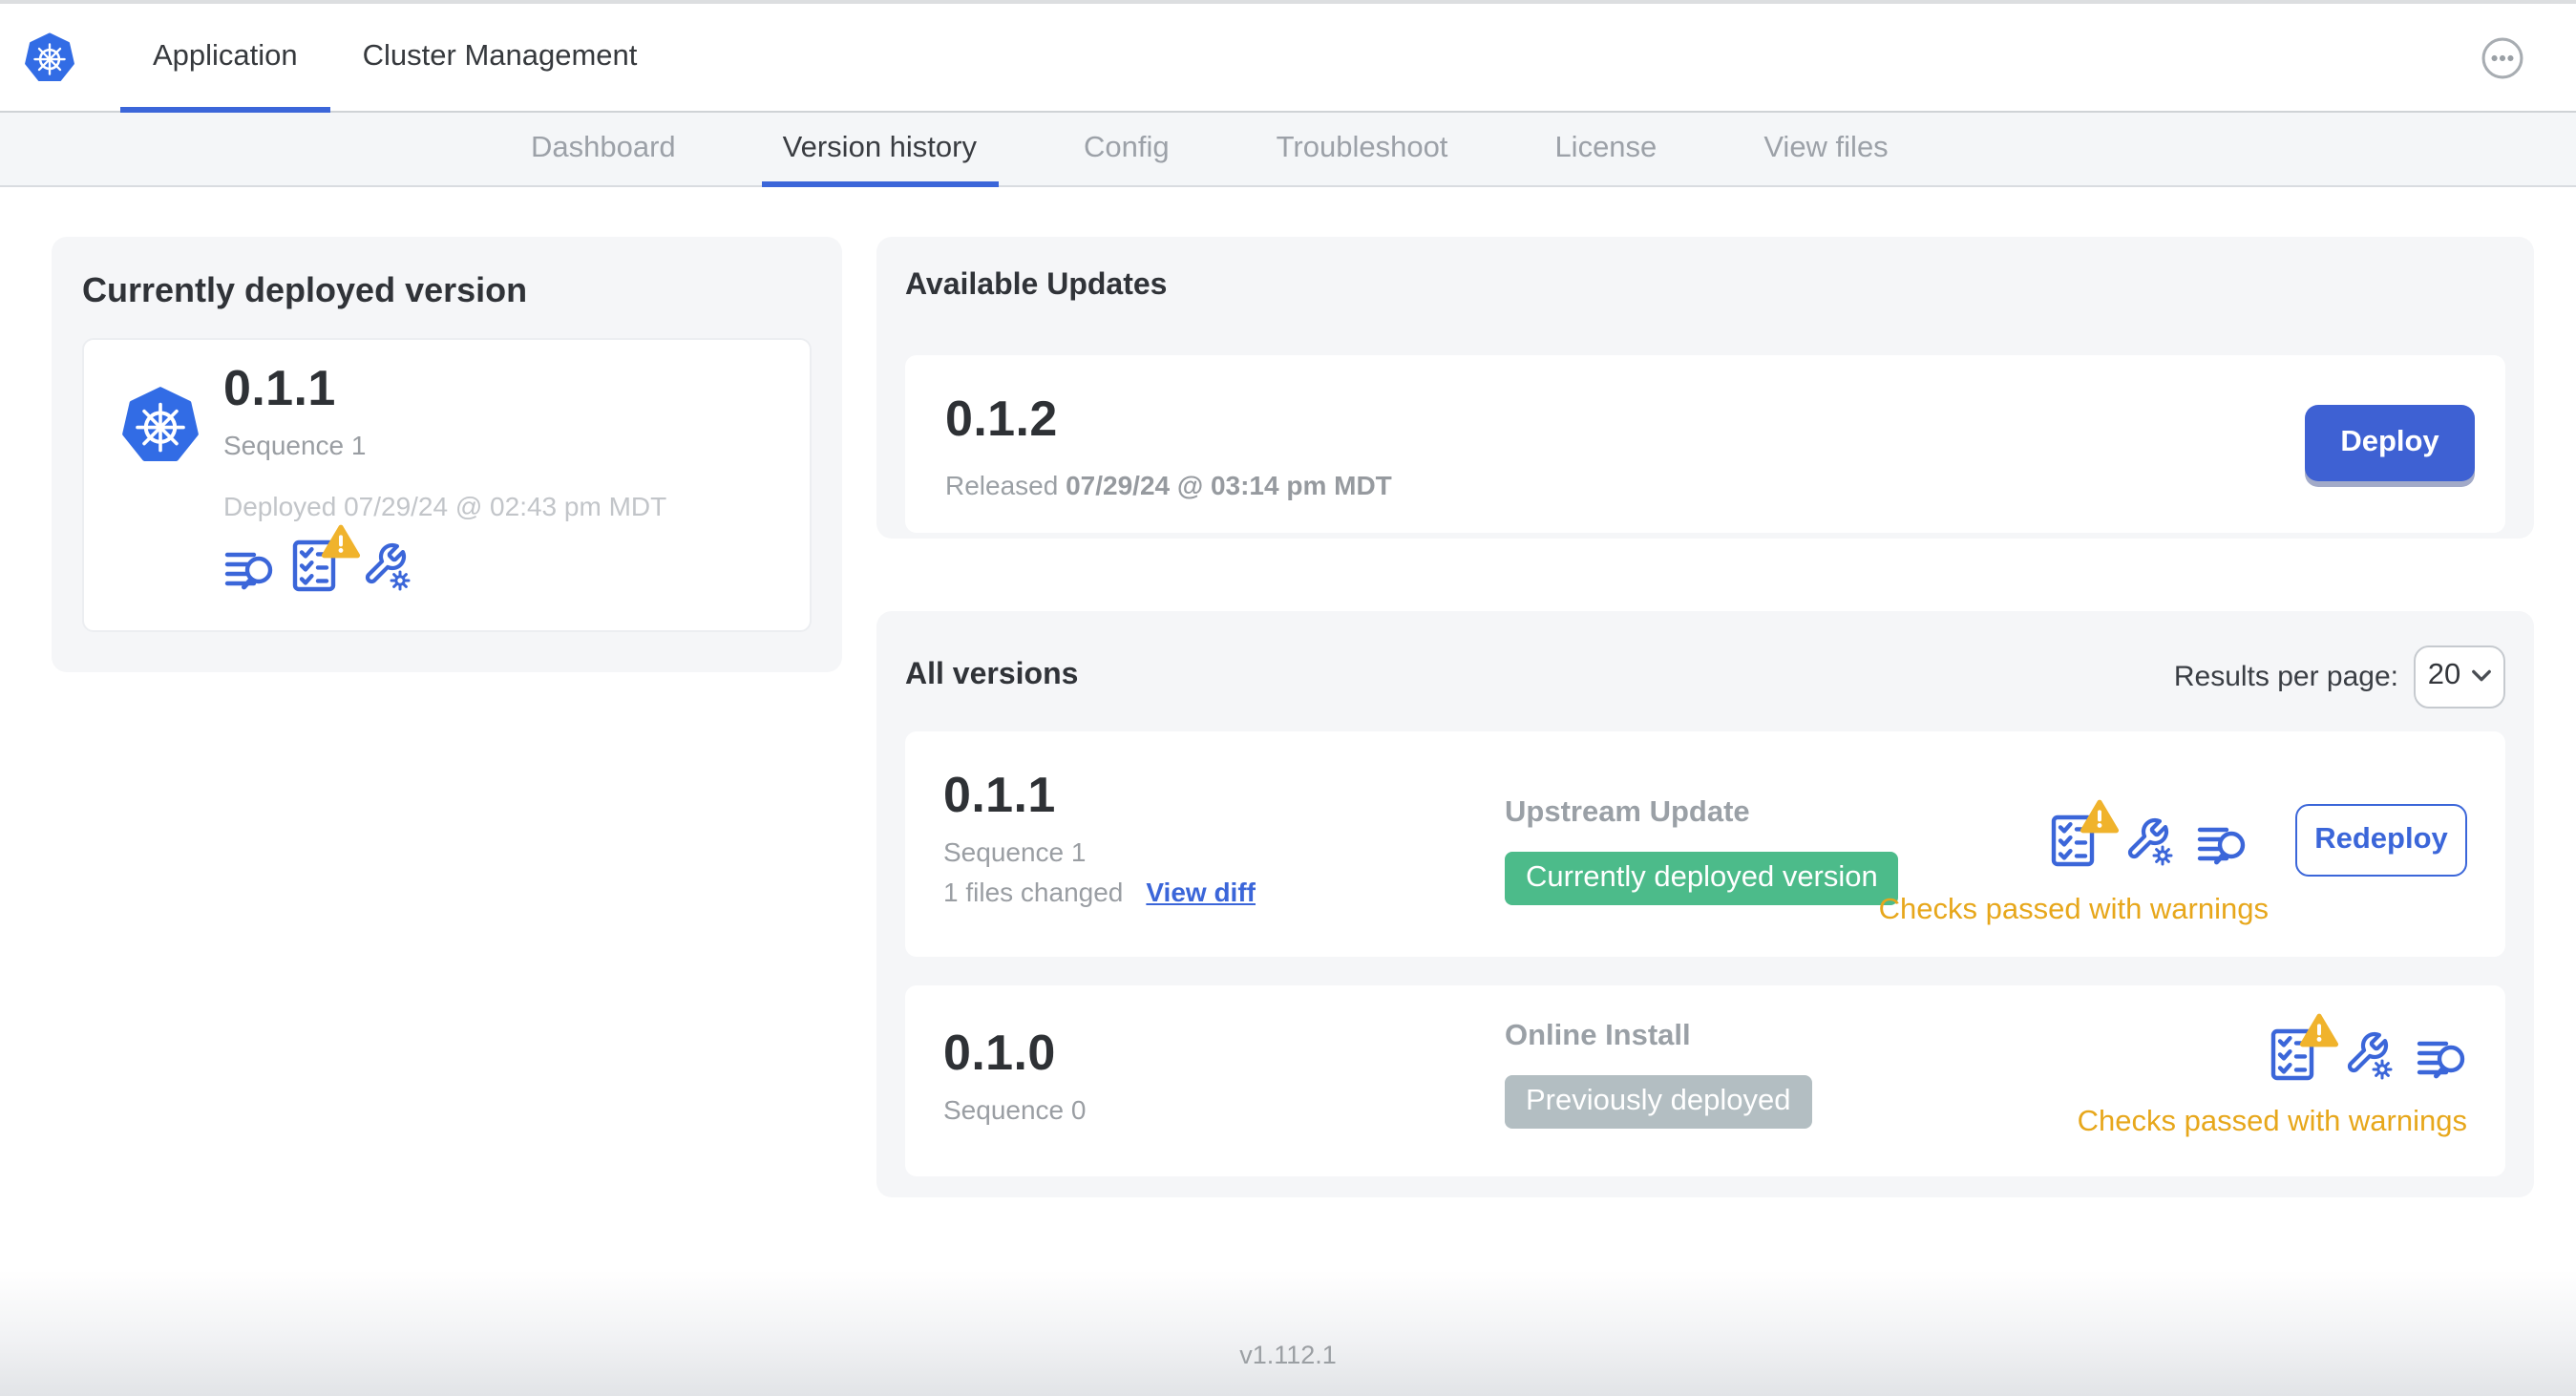  I want to click on update-version-number: 0.1.2, so click(1001, 417).